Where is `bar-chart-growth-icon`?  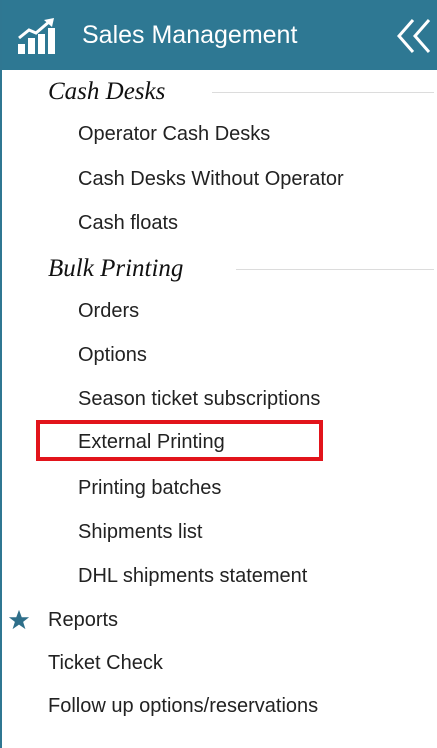
bar-chart-growth-icon is located at coordinates (36, 36).